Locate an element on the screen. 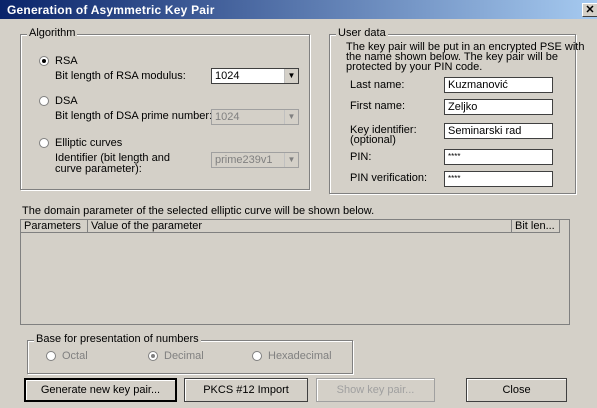 The height and width of the screenshot is (408, 597). title-bar: Generation of Asymmetric Key Pair ✕ is located at coordinates (298, 9).